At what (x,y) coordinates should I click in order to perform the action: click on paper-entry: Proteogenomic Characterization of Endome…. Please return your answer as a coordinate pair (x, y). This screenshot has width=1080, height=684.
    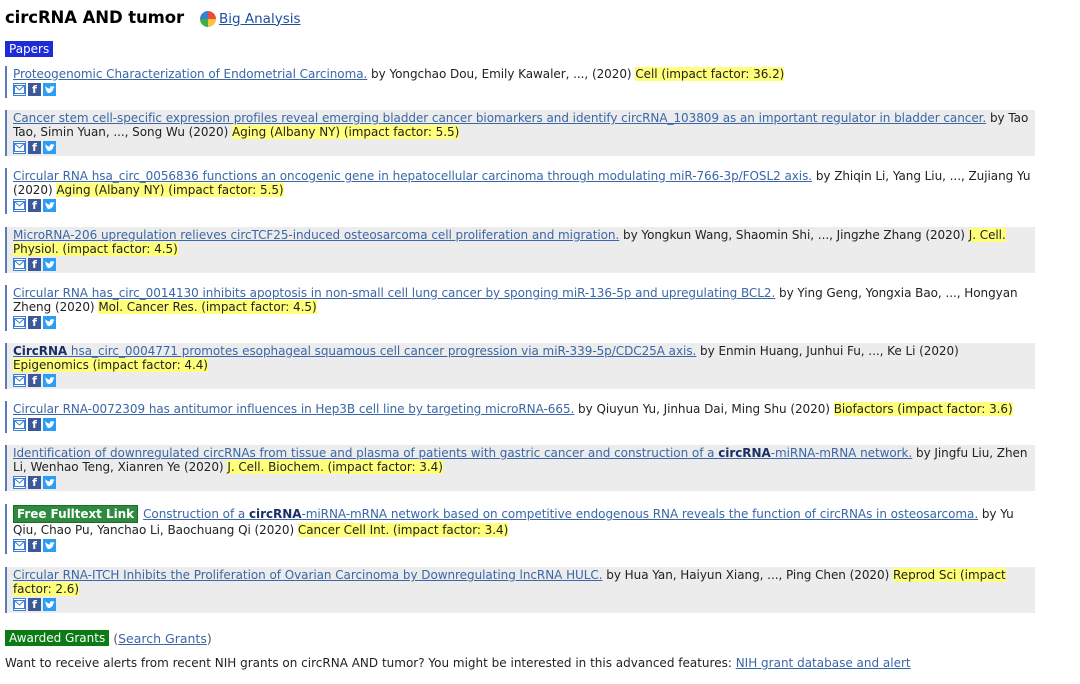
    Looking at the image, I should click on (520, 82).